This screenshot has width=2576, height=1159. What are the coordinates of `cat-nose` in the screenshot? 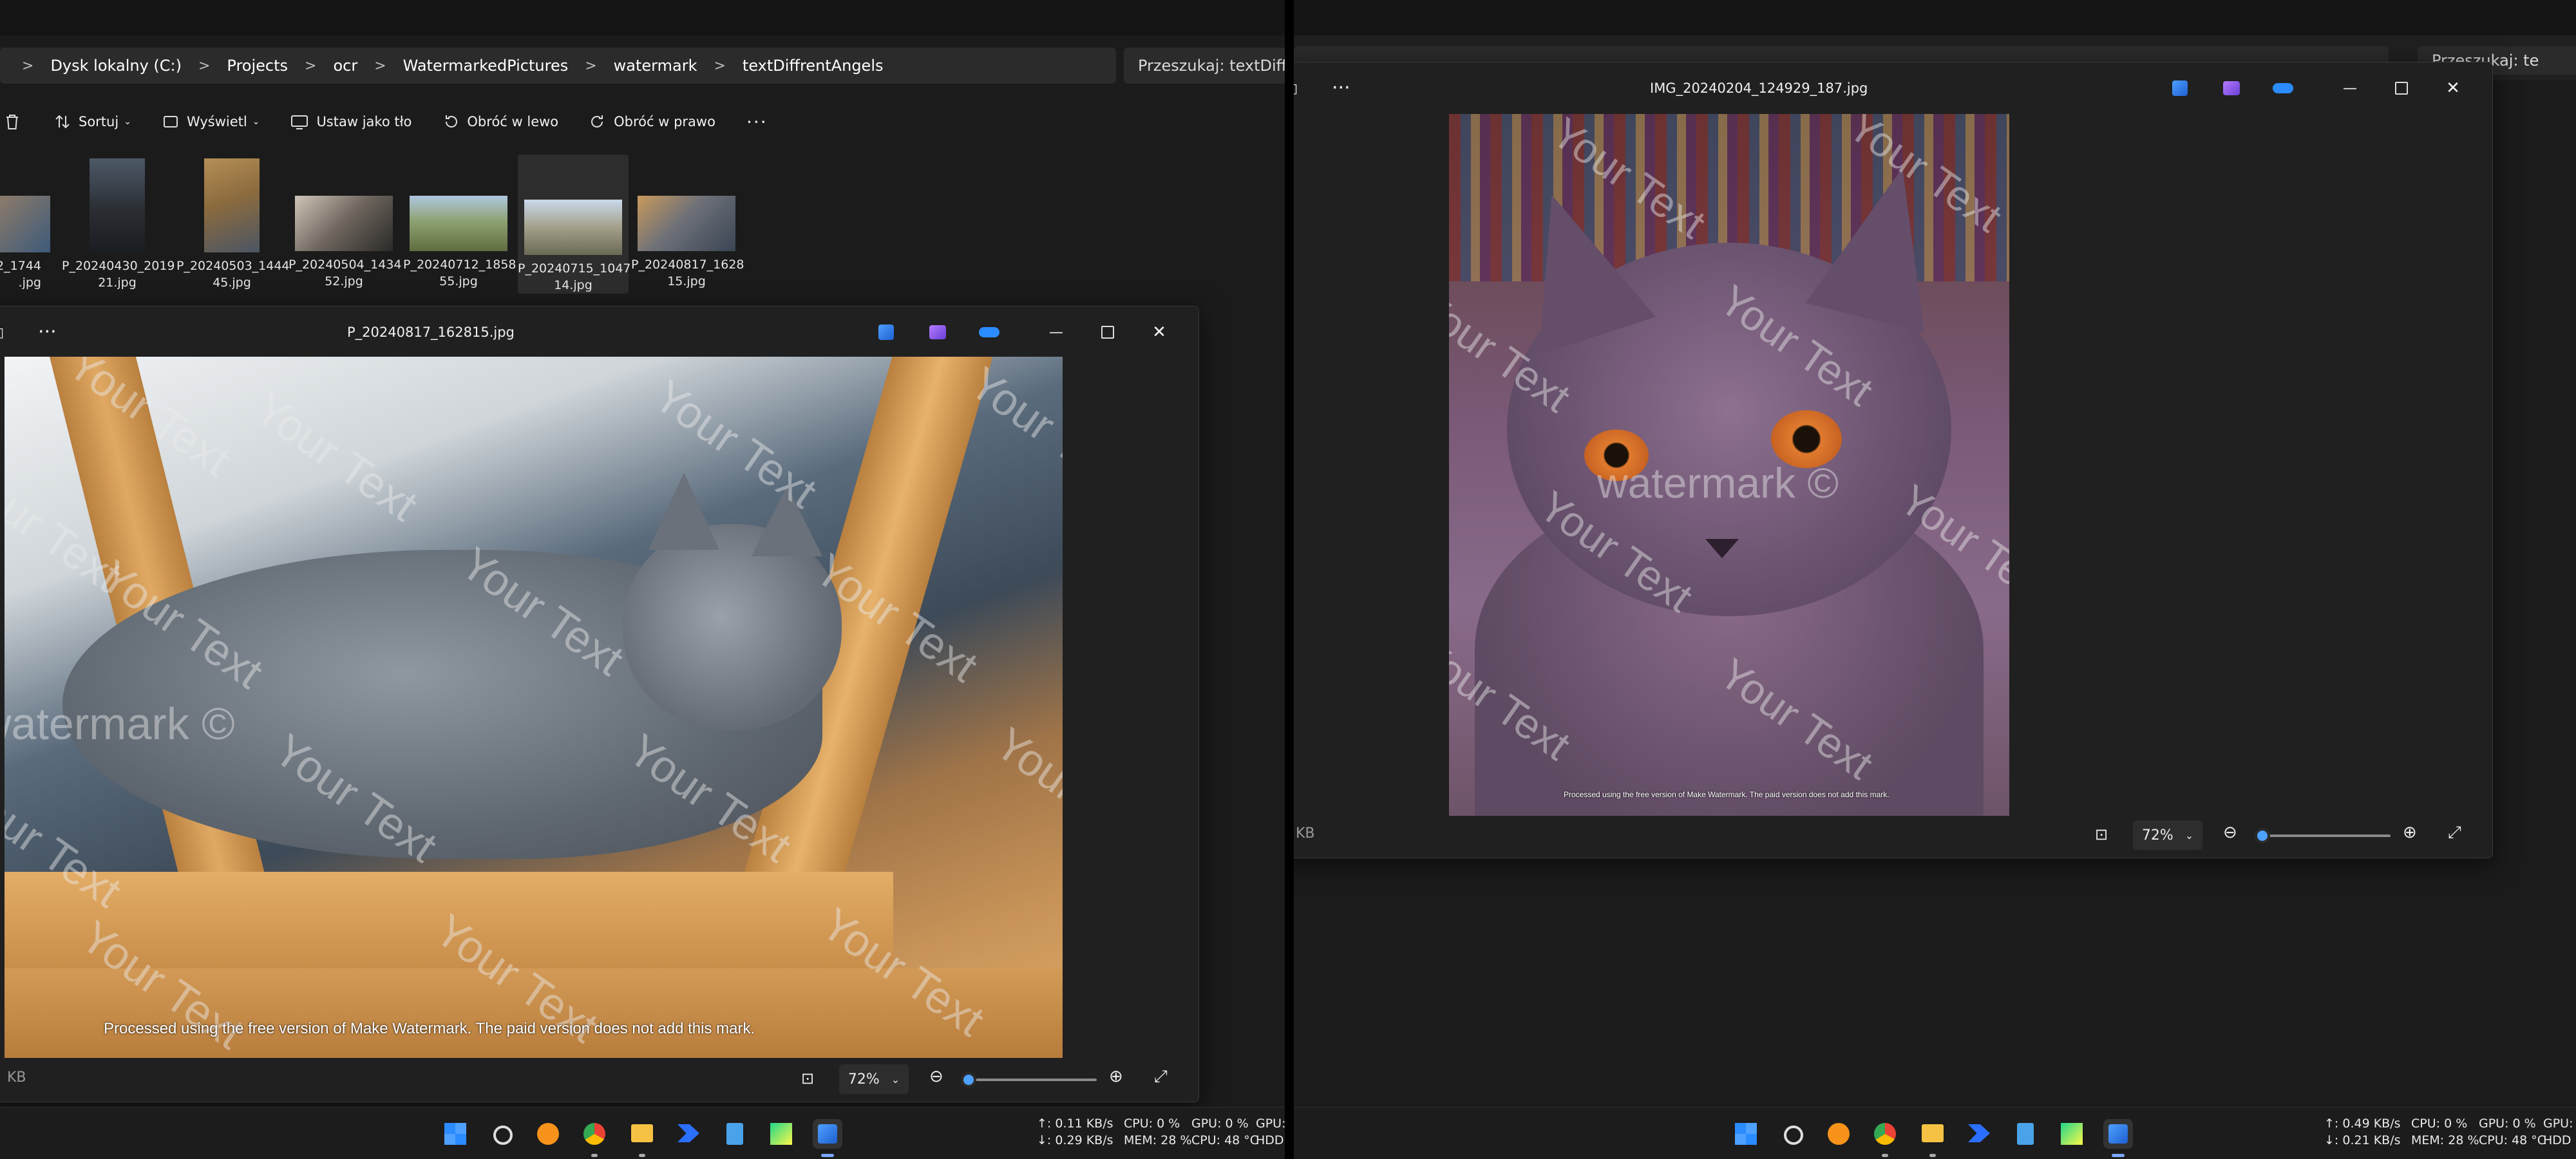 It's located at (1722, 548).